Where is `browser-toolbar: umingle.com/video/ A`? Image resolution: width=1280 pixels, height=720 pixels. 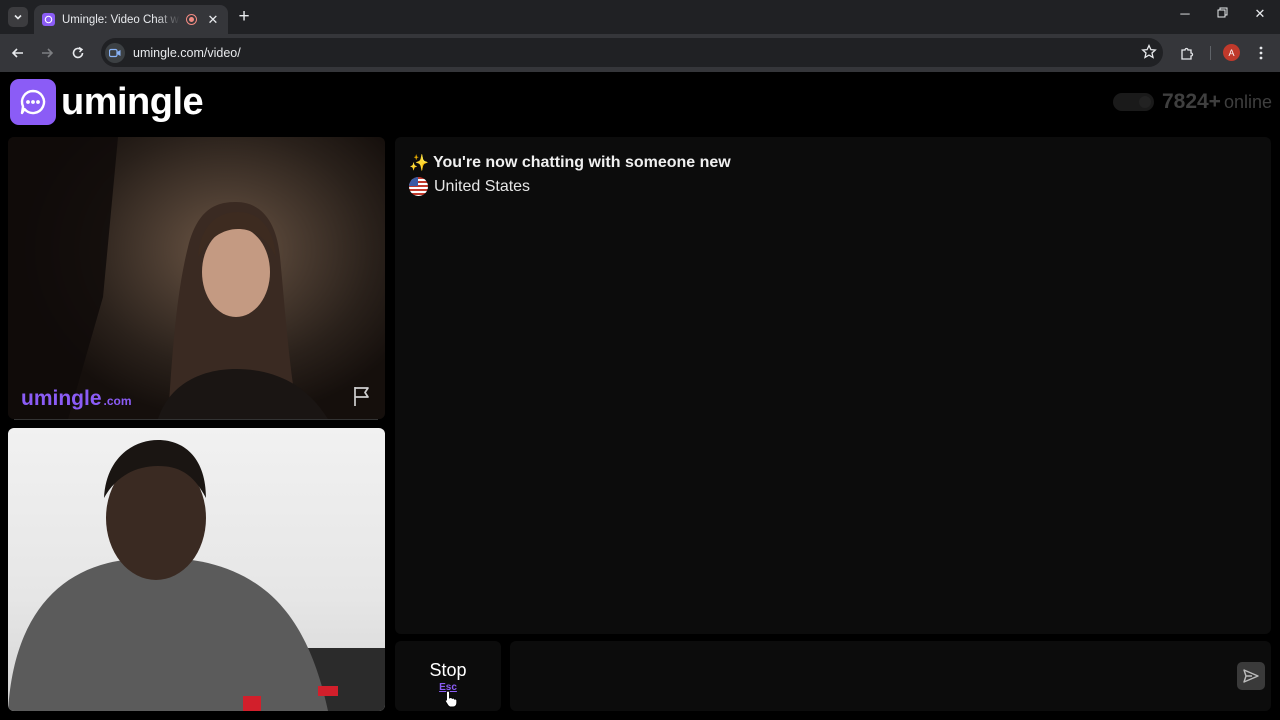
browser-toolbar: umingle.com/video/ A is located at coordinates (640, 53).